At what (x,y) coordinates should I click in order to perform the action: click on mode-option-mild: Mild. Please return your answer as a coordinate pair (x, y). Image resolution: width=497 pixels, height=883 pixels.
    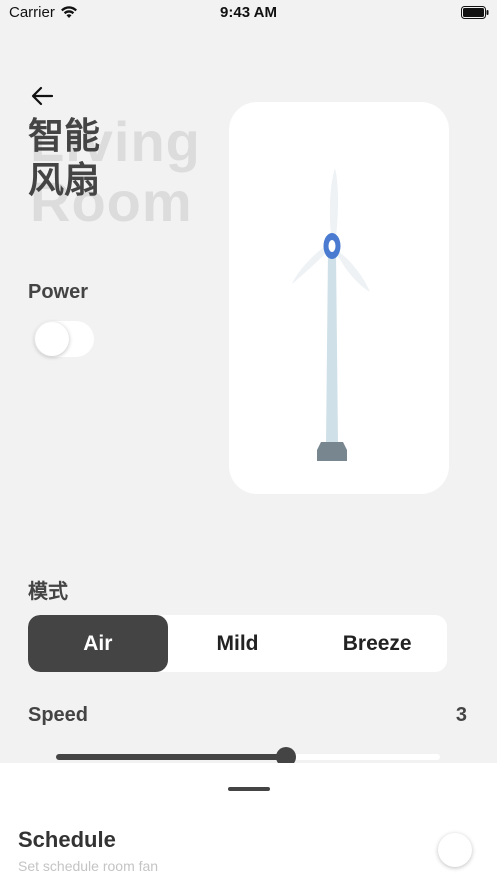
    Looking at the image, I should click on (238, 643).